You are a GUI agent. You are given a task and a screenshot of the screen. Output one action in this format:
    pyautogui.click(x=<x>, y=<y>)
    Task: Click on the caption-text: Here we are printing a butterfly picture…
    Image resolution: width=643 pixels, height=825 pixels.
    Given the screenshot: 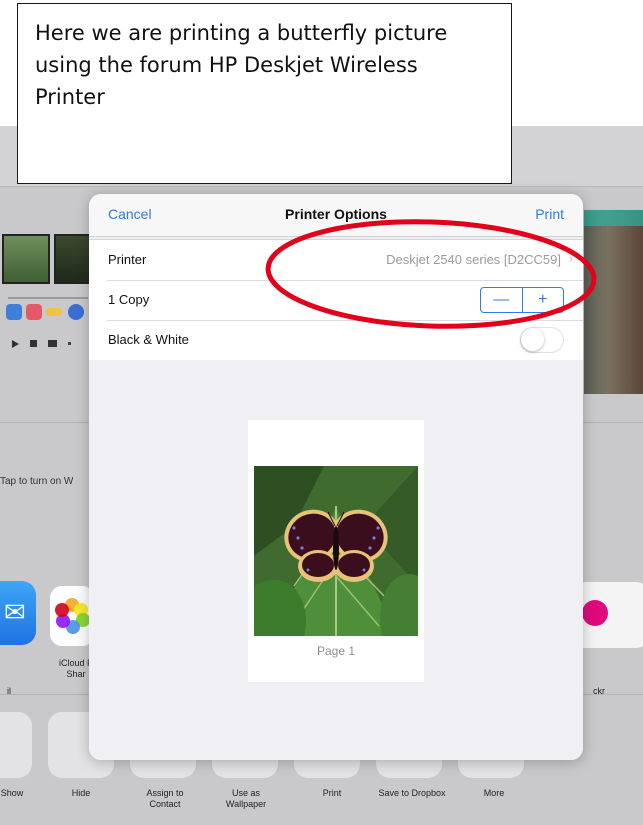 What is the action you would take?
    pyautogui.click(x=241, y=65)
    